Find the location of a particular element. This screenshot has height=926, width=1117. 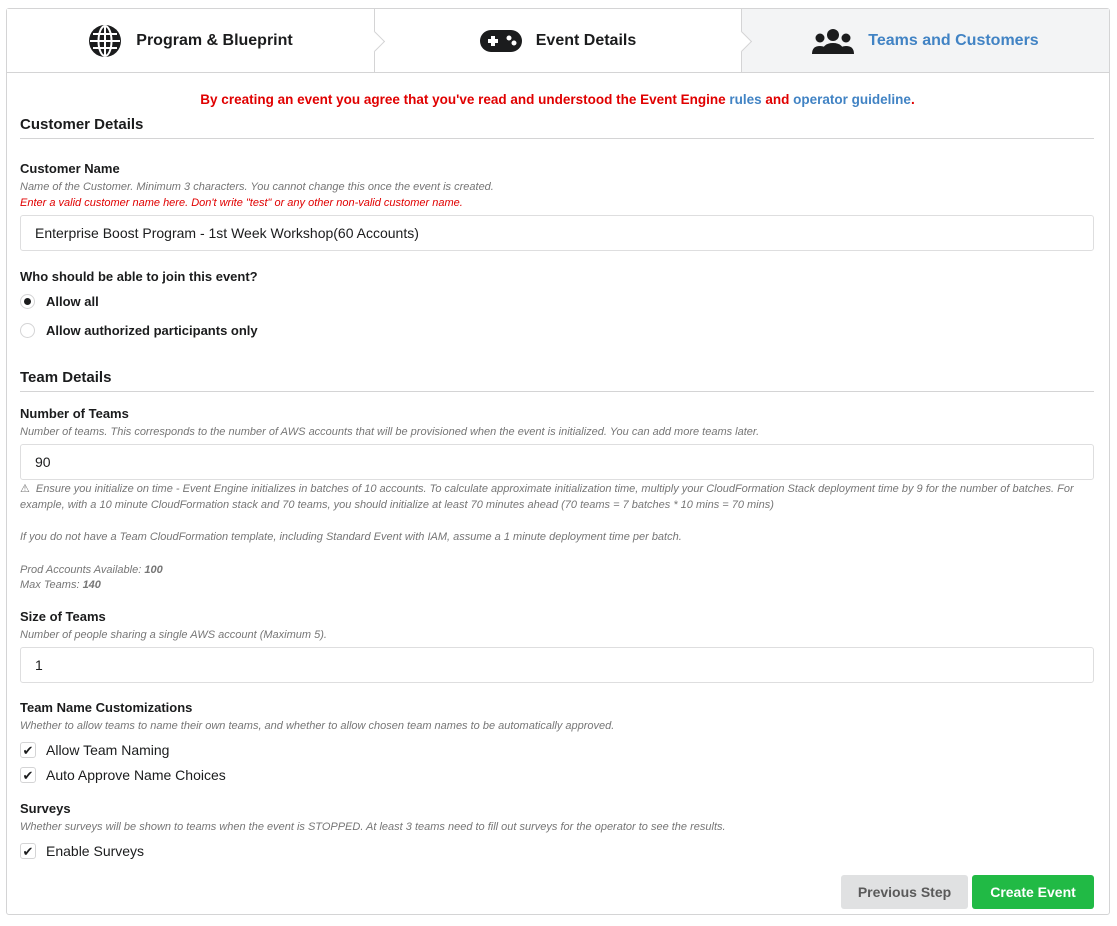

prod-accounts-label: Prod Accounts Available: is located at coordinates (82, 570).